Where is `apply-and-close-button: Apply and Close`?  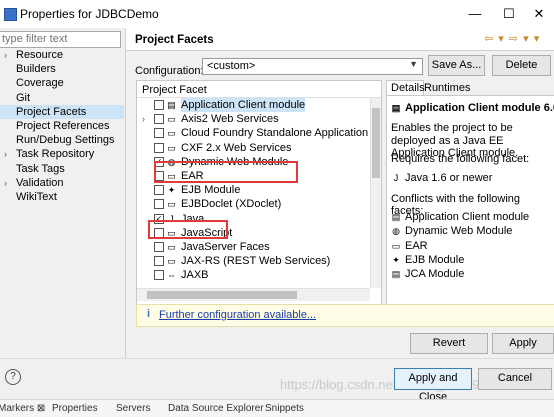 apply-and-close-button: Apply and Close is located at coordinates (433, 385).